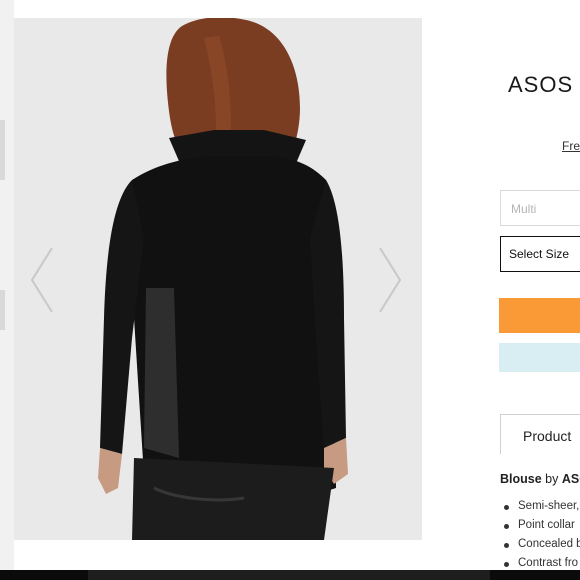 The width and height of the screenshot is (580, 580). I want to click on feature-item: Point collar, so click(540, 528).